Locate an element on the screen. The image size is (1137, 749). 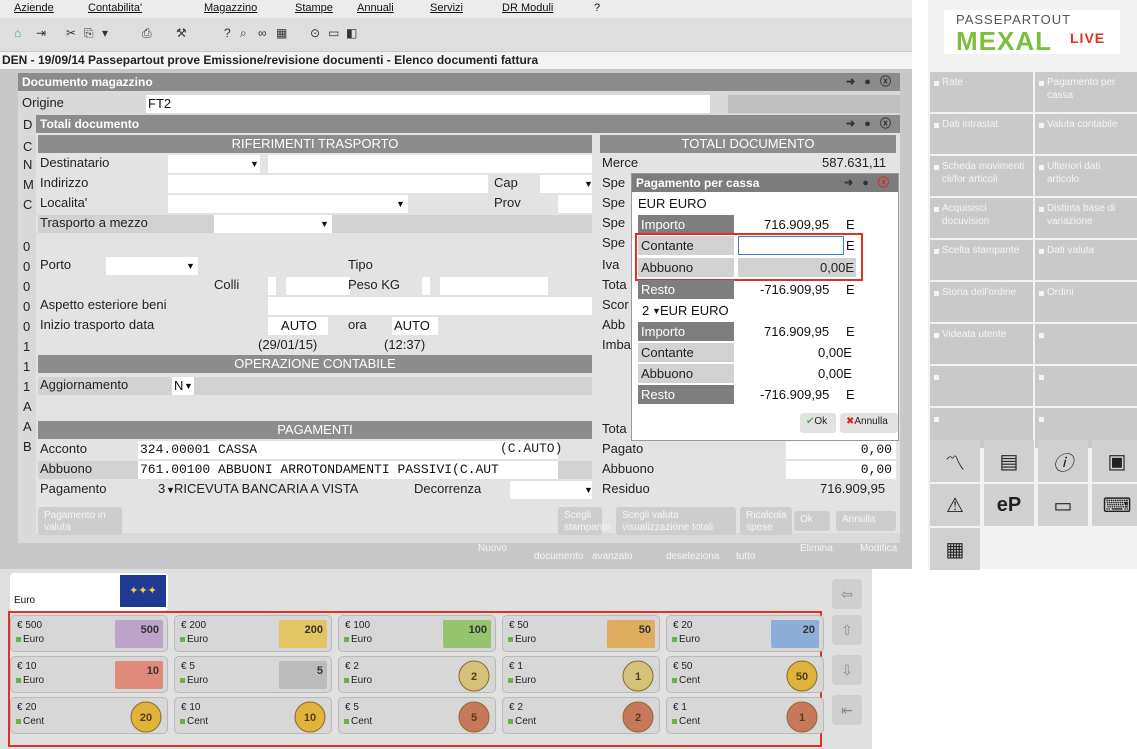
scegli-valuta-button: Scegli valuta visualizzazione totali is located at coordinates (676, 521).